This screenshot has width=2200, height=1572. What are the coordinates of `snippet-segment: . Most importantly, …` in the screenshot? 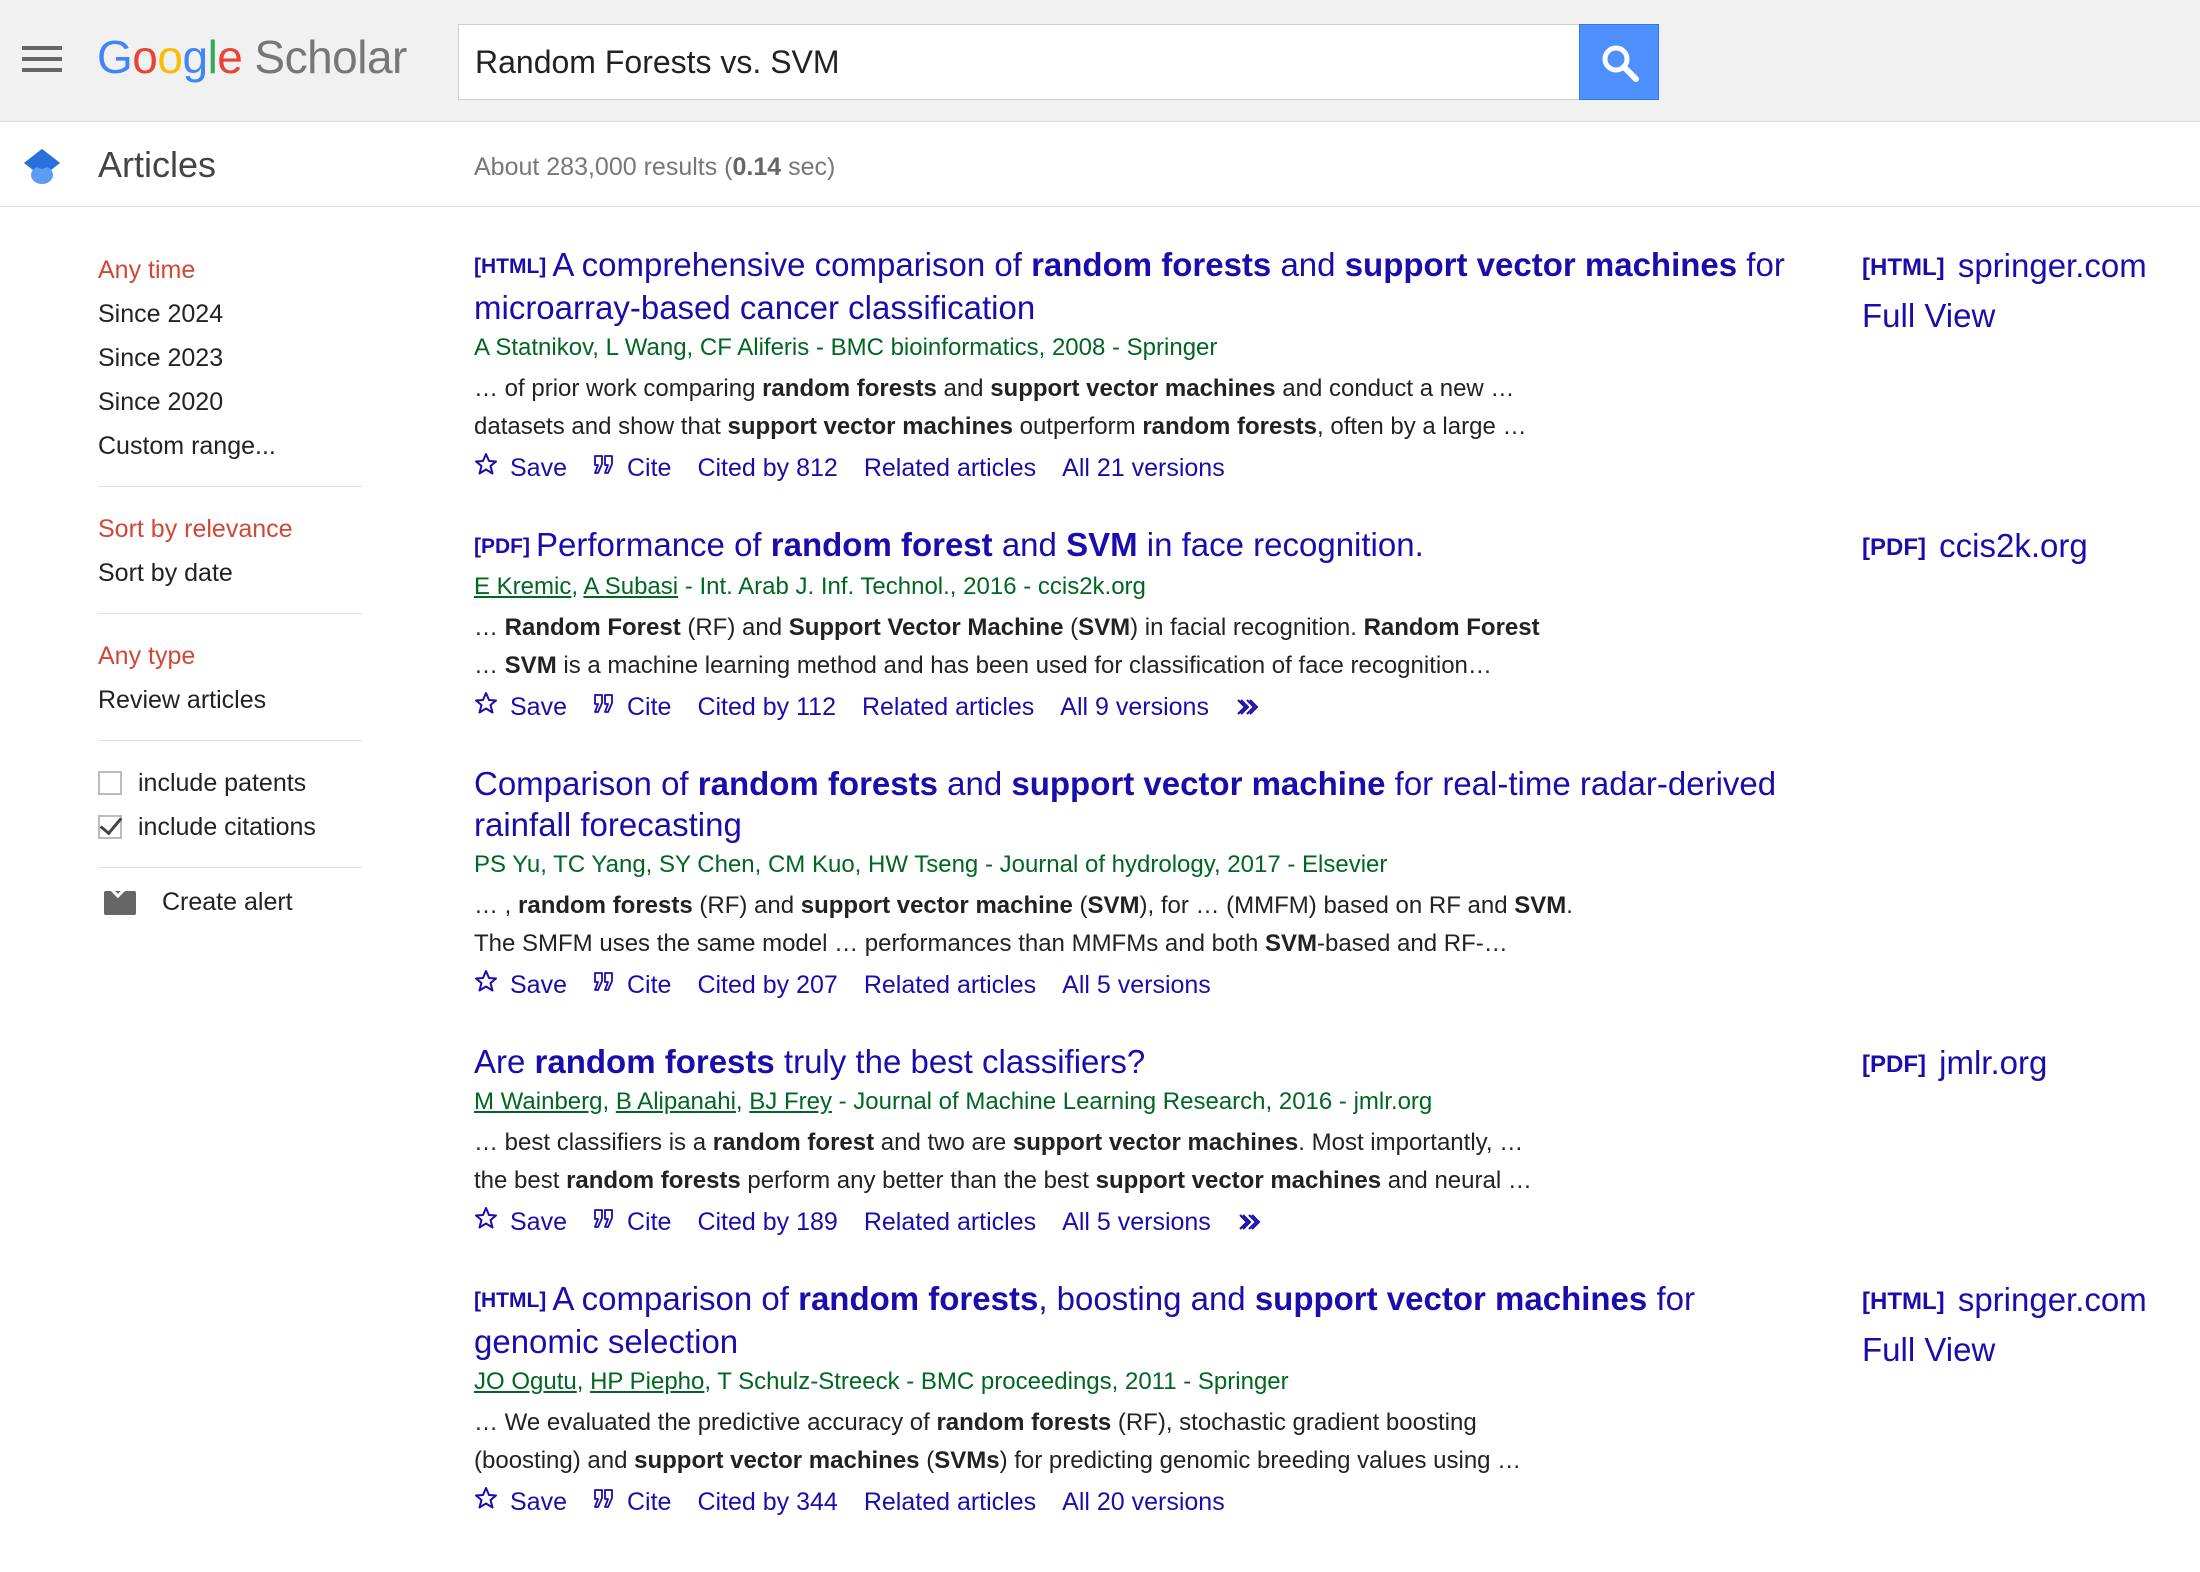 It's located at (1411, 1142).